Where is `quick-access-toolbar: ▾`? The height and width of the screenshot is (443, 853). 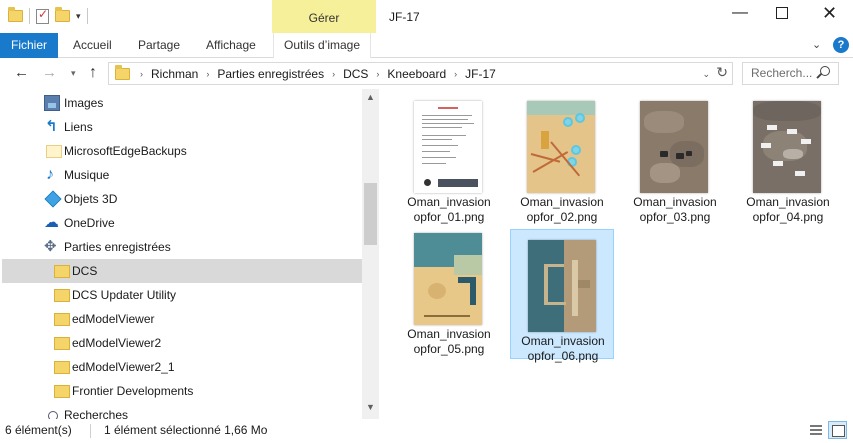 quick-access-toolbar: ▾ is located at coordinates (48, 15).